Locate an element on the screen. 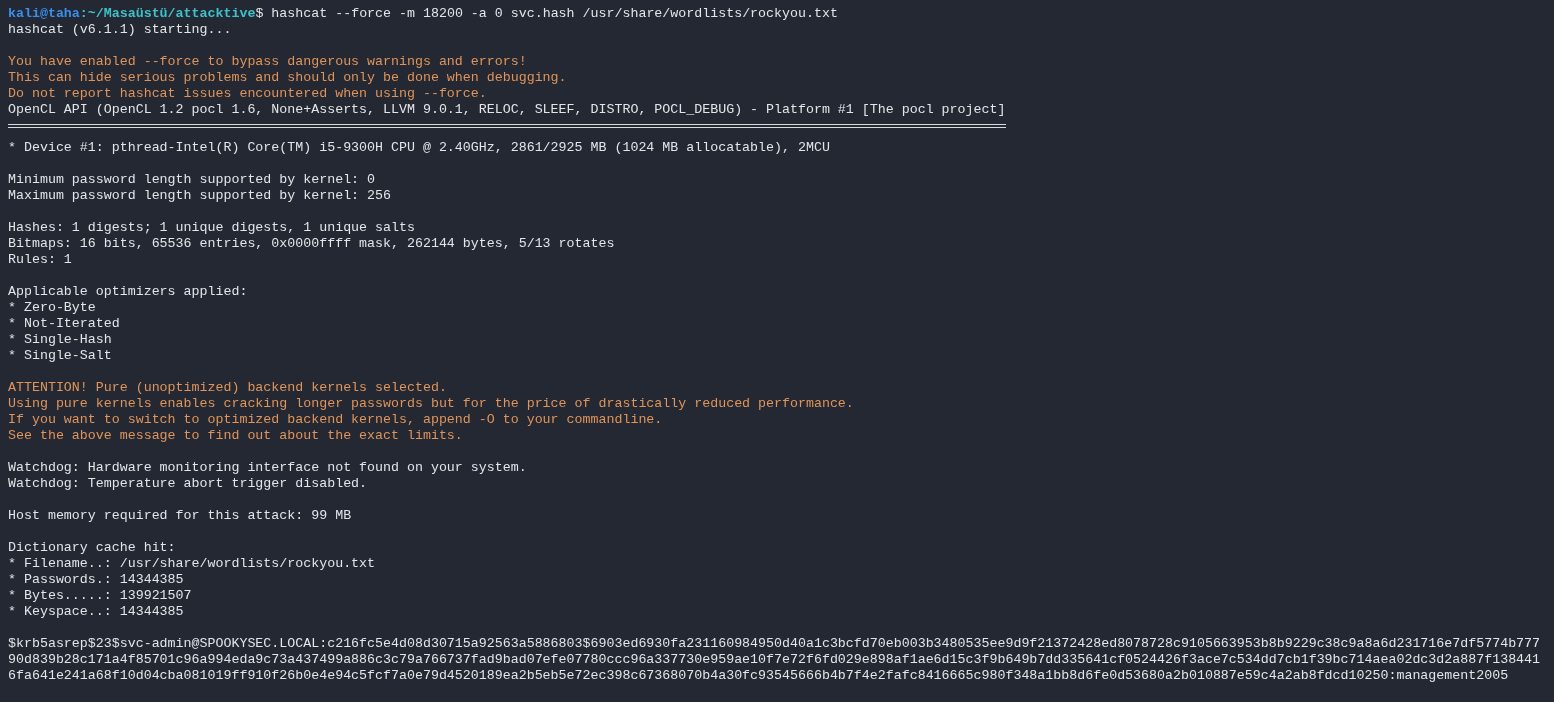  warning-line: This can hide serious problems and should only be done when debugging. is located at coordinates (287, 77).